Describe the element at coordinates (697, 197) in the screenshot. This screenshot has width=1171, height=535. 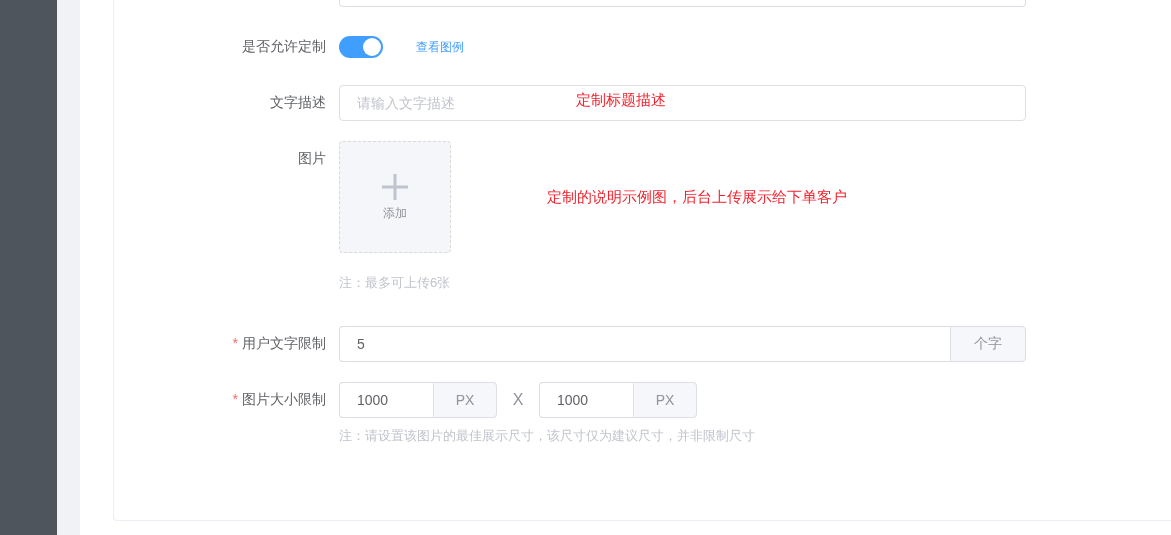
I see `annotation: 定制的说明示例图，后台上传展示给下单客户` at that location.